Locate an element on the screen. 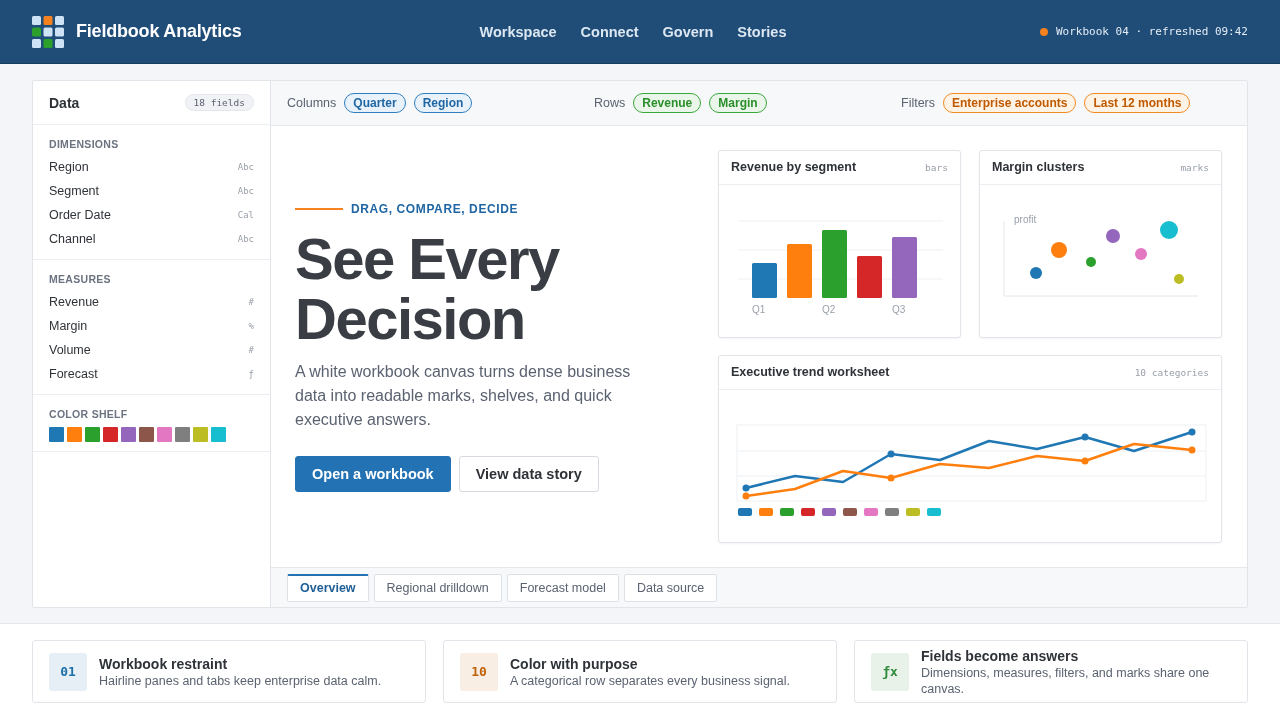 This screenshot has width=1280, height=720. feature-badge: ƒx is located at coordinates (890, 671).